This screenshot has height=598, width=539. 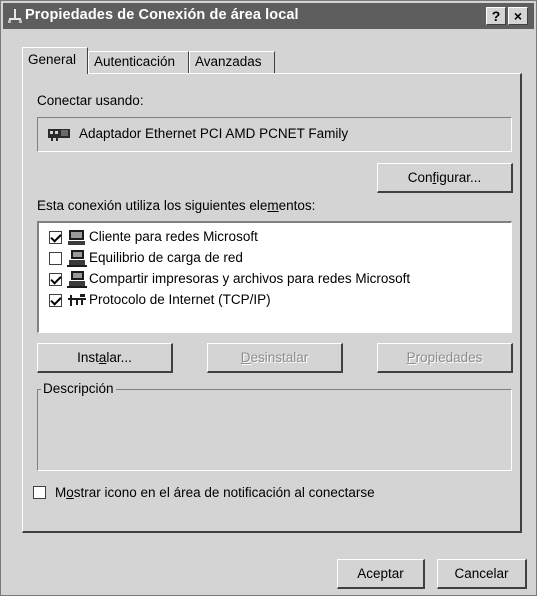 What do you see at coordinates (496, 16) in the screenshot?
I see `help-button: ?` at bounding box center [496, 16].